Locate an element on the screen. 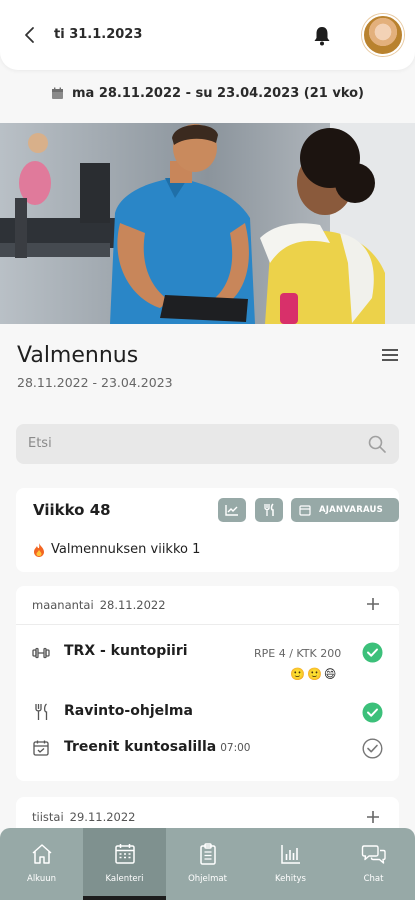 This screenshot has height=900, width=415. avatar is located at coordinates (383, 35).